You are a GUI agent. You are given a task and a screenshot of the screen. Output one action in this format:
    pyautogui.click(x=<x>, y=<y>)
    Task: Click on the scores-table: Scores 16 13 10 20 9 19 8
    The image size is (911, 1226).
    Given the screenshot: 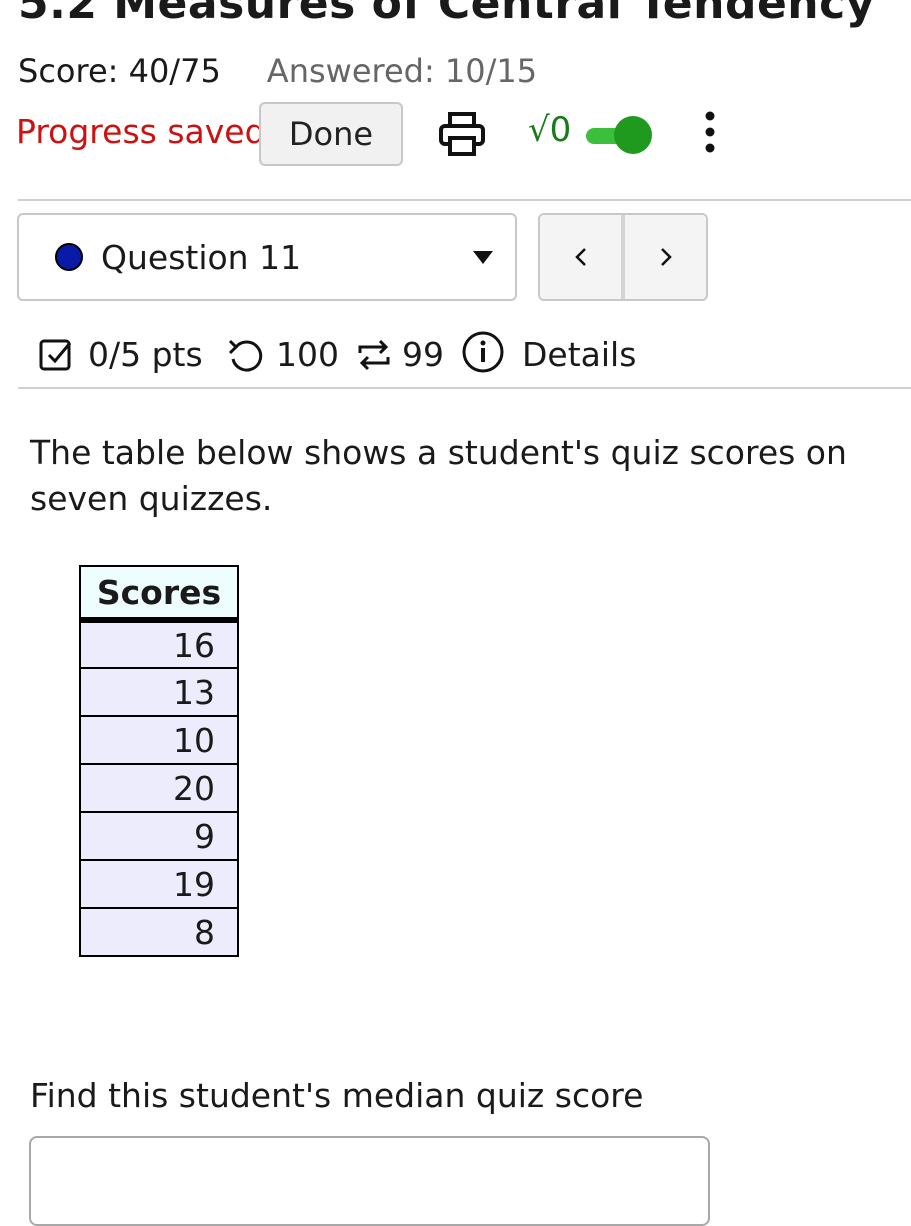 What is the action you would take?
    pyautogui.click(x=159, y=761)
    